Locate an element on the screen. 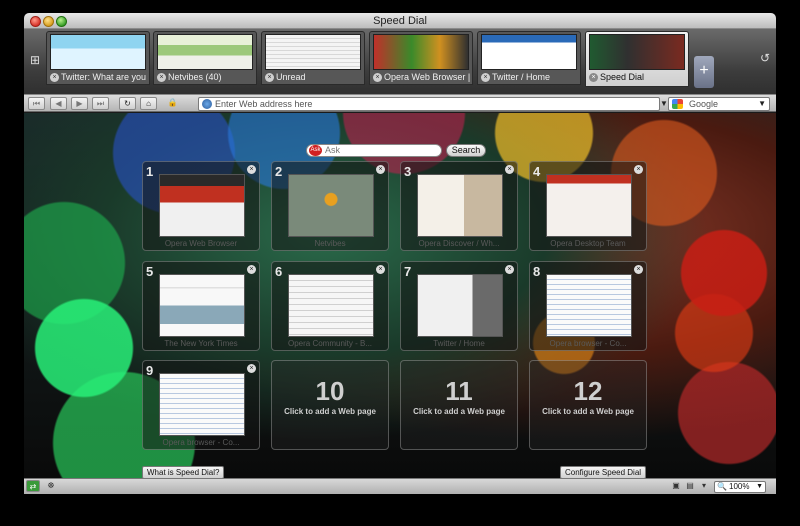 Image resolution: width=800 pixels, height=526 pixels. view-dropdown-icon: ▾ is located at coordinates (704, 486).